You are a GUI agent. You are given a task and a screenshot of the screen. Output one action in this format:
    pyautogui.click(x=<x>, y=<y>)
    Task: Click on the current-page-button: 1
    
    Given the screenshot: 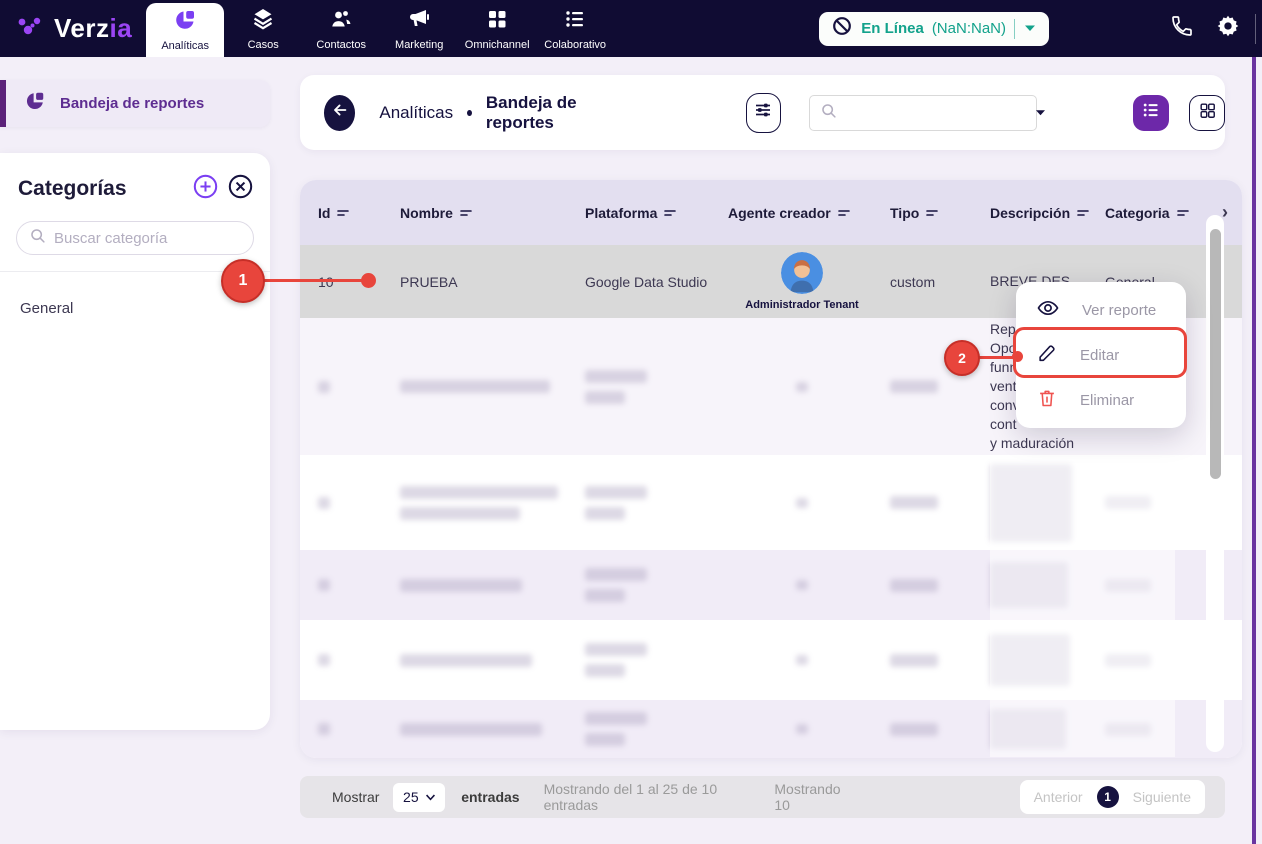 What is the action you would take?
    pyautogui.click(x=1107, y=797)
    